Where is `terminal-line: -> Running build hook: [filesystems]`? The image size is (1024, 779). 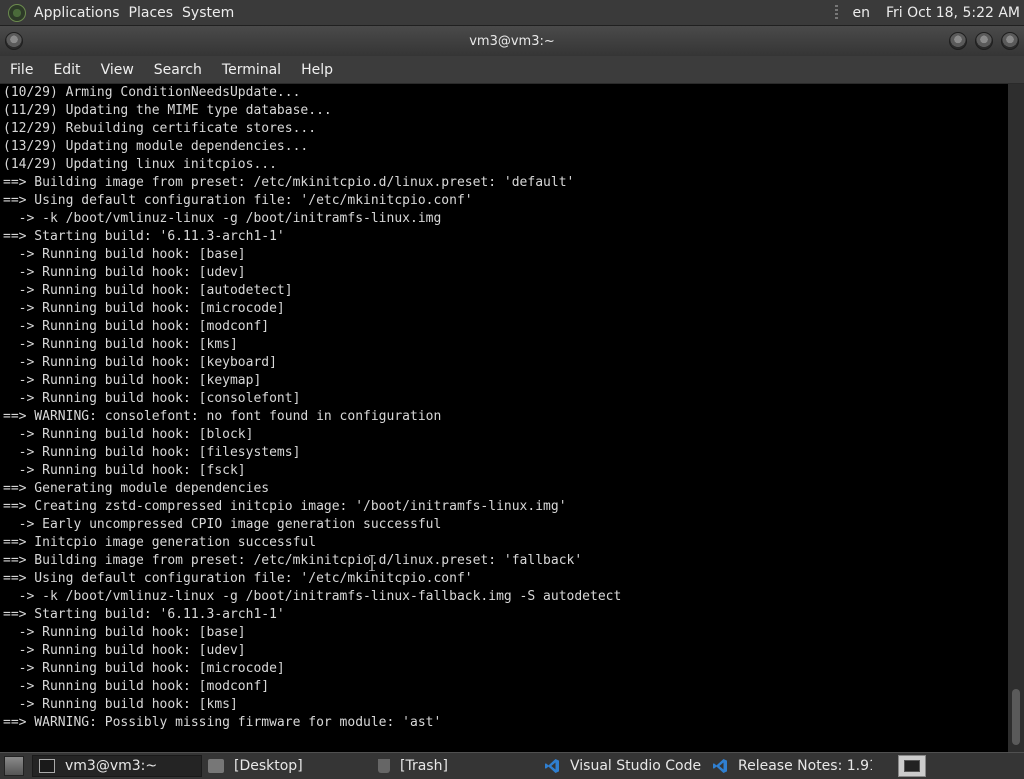 terminal-line: -> Running build hook: [filesystems] is located at coordinates (152, 452).